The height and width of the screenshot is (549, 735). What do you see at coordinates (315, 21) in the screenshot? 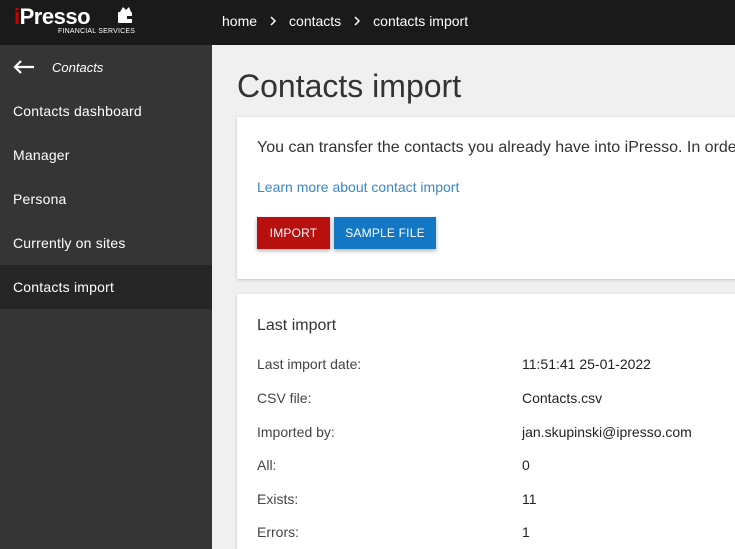
I see `breadcrumb-contacts: contacts` at bounding box center [315, 21].